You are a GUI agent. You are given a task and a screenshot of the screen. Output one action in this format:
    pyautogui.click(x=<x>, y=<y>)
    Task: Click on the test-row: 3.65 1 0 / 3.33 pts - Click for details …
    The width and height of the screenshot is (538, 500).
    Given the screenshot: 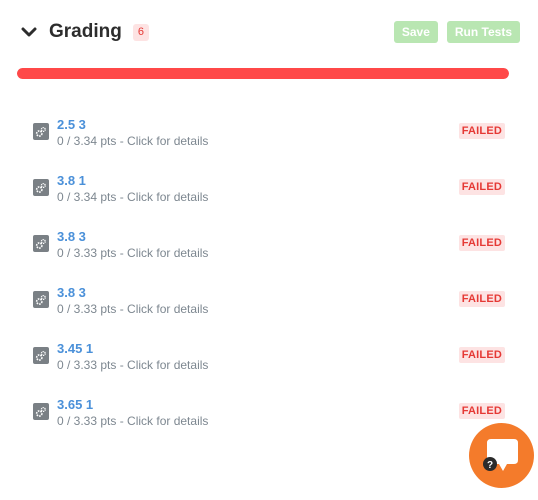 What is the action you would take?
    pyautogui.click(x=269, y=424)
    